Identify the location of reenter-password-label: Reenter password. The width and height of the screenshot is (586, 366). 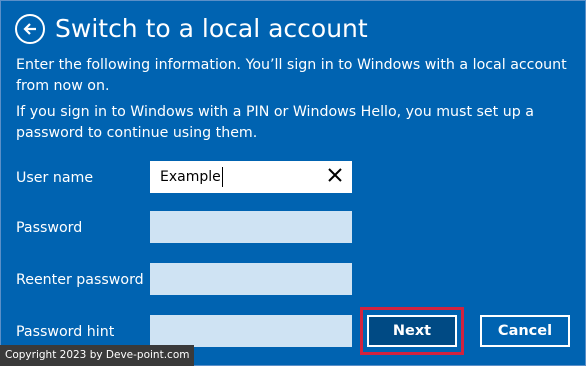
(80, 280).